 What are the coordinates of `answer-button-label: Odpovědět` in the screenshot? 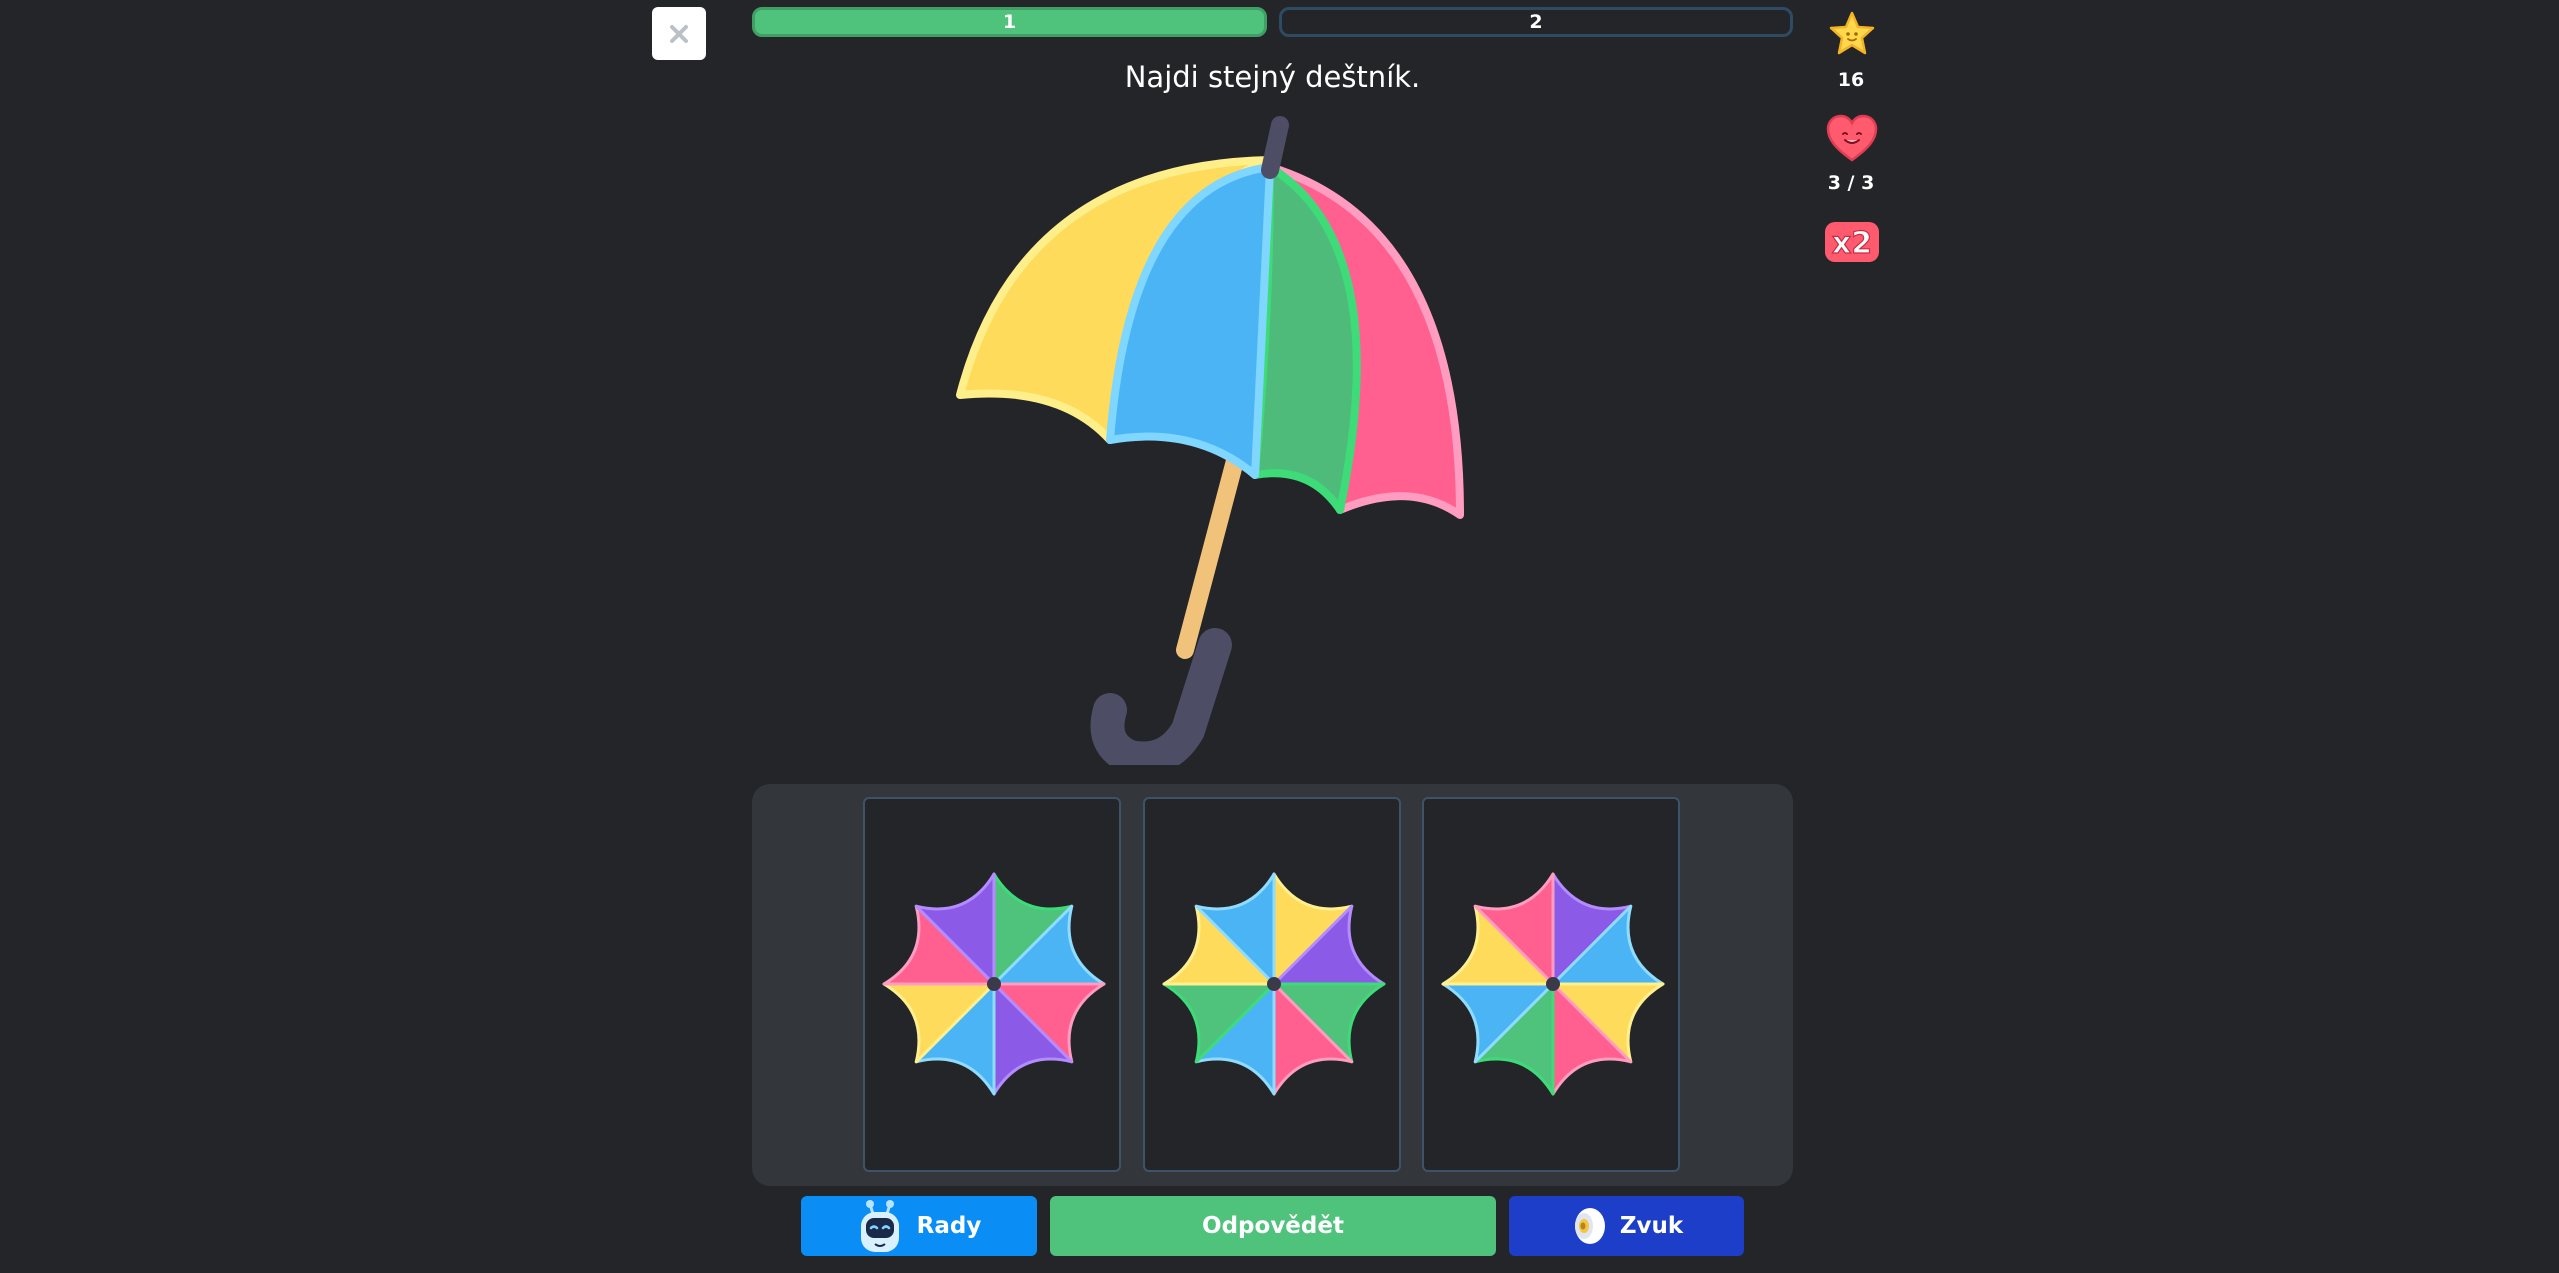 It's located at (1273, 1226).